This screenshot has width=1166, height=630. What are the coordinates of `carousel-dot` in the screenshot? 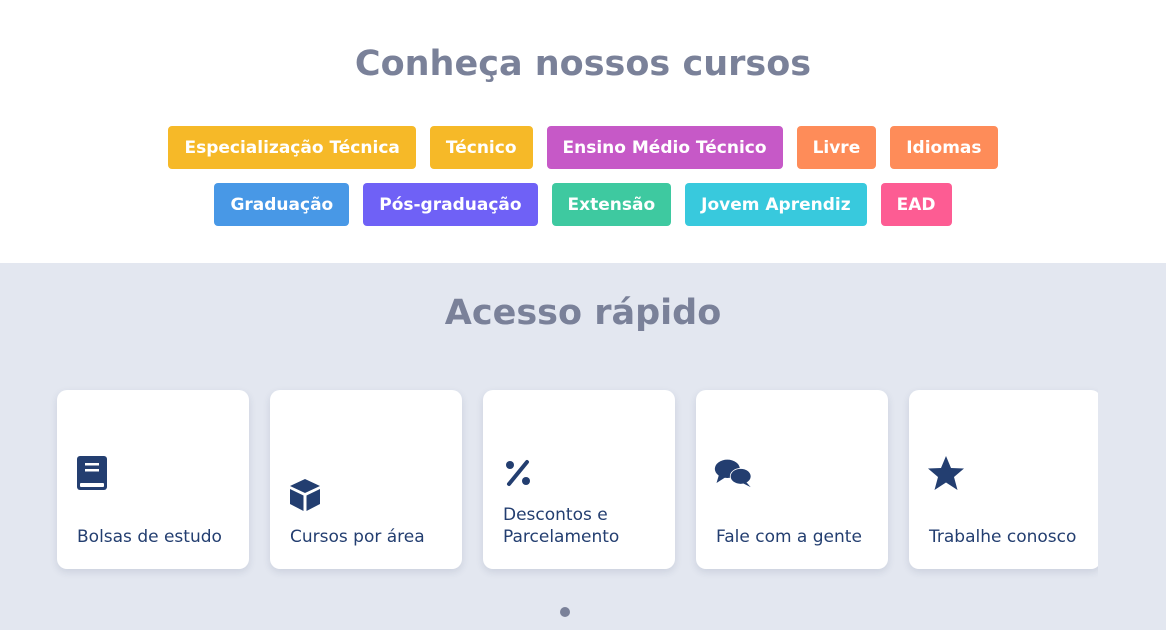 It's located at (565, 612).